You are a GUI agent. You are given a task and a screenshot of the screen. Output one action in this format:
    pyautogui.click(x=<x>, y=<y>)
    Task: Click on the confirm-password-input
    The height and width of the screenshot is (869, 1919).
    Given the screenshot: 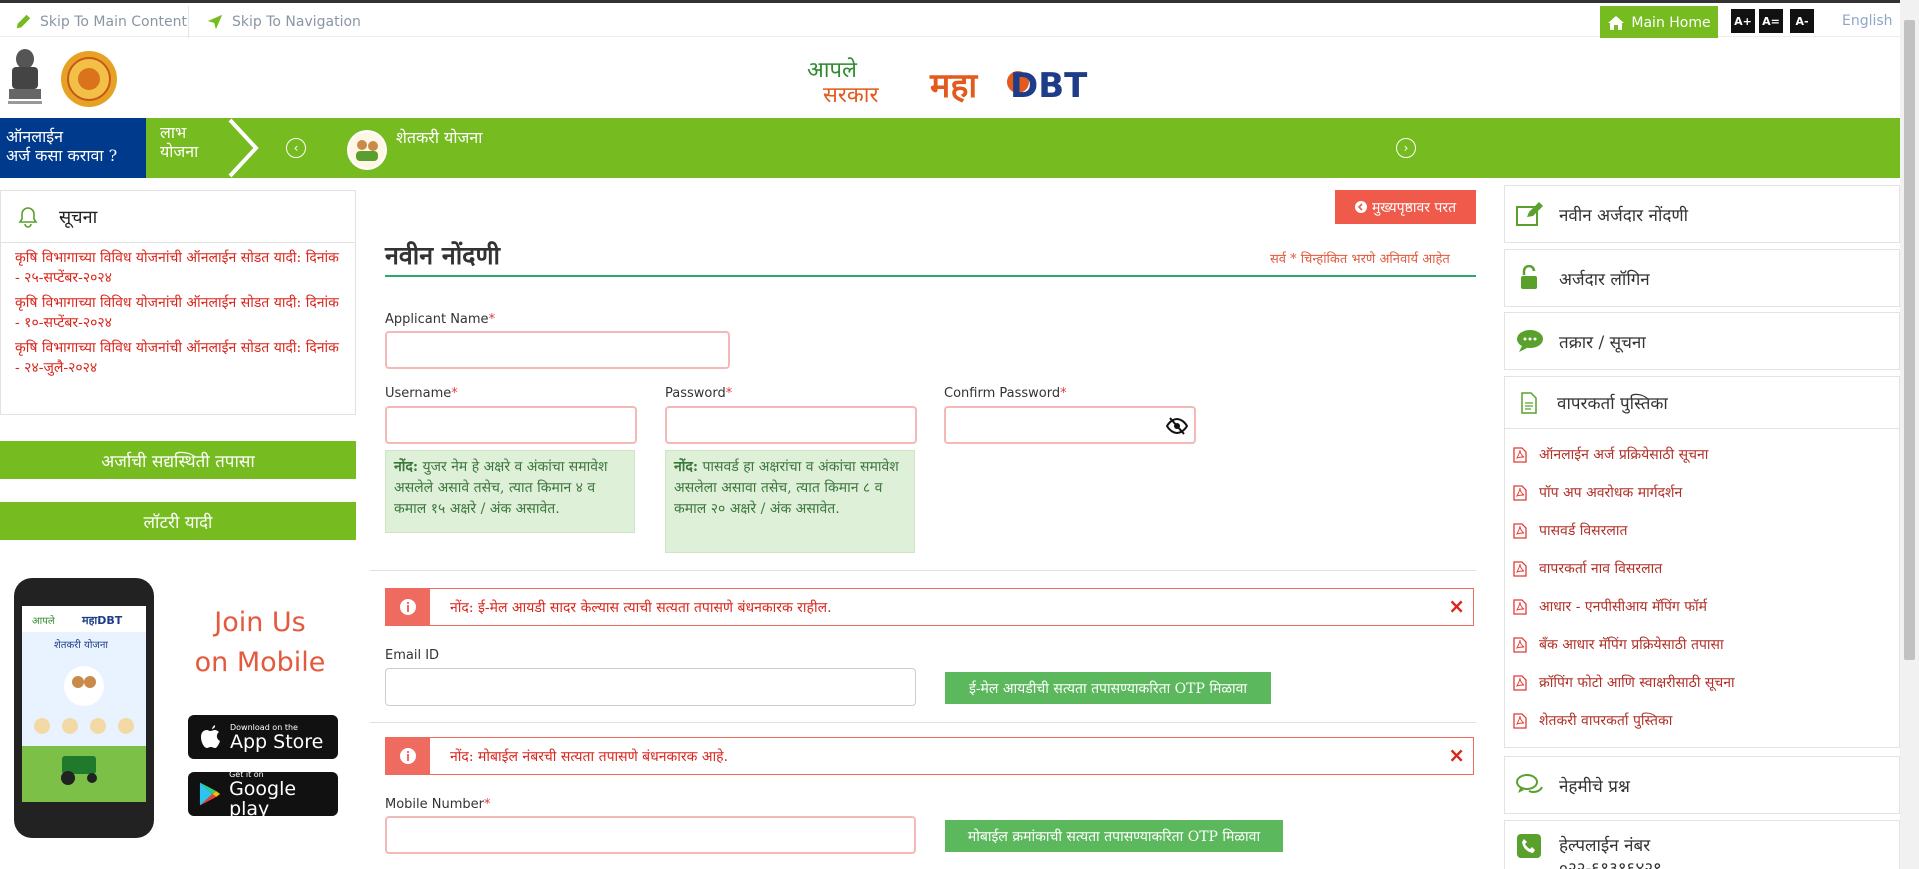 What is the action you would take?
    pyautogui.click(x=1070, y=425)
    